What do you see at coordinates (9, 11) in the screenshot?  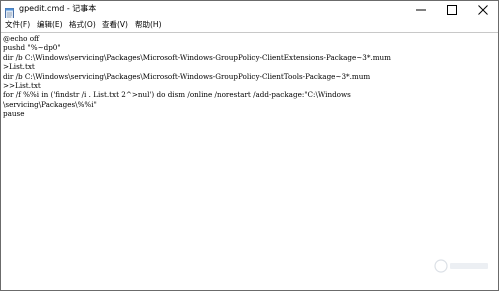 I see `notepad-icon` at bounding box center [9, 11].